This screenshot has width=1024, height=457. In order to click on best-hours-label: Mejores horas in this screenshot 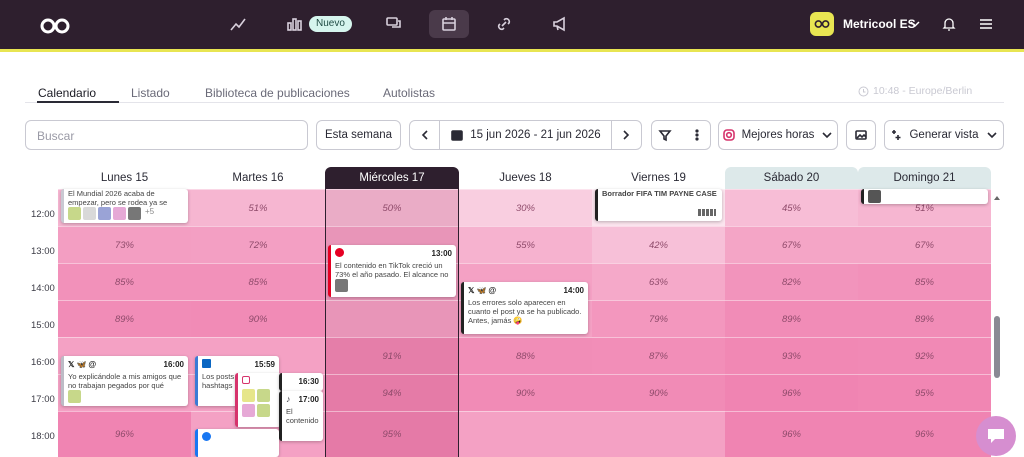, I will do `click(778, 135)`.